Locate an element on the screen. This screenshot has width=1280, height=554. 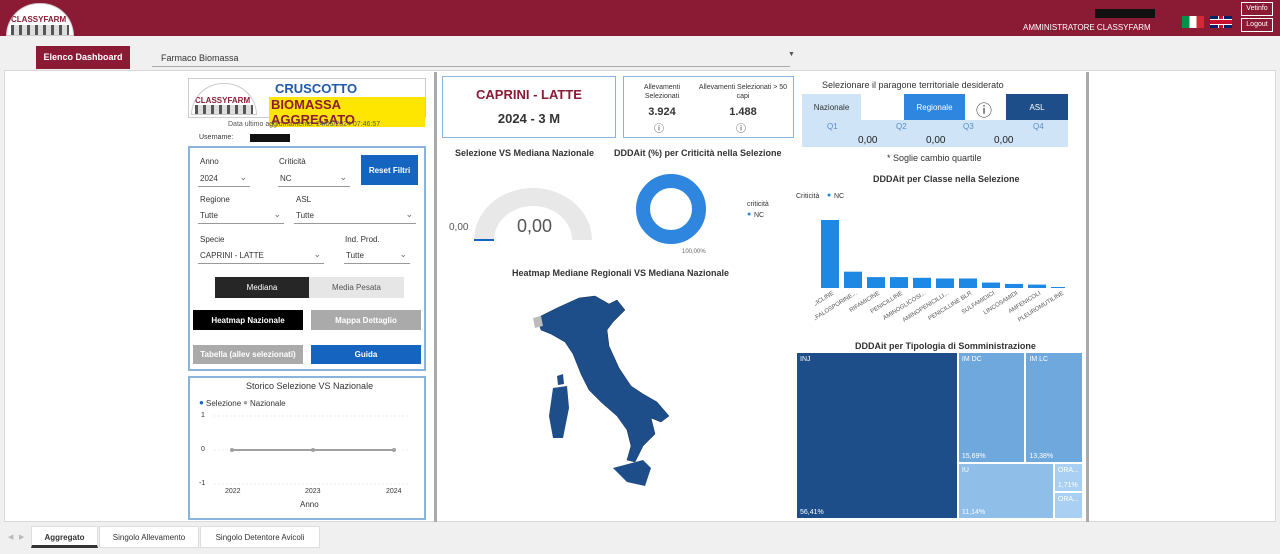
treemap-cell: INJ 56,41% is located at coordinates (877, 435).